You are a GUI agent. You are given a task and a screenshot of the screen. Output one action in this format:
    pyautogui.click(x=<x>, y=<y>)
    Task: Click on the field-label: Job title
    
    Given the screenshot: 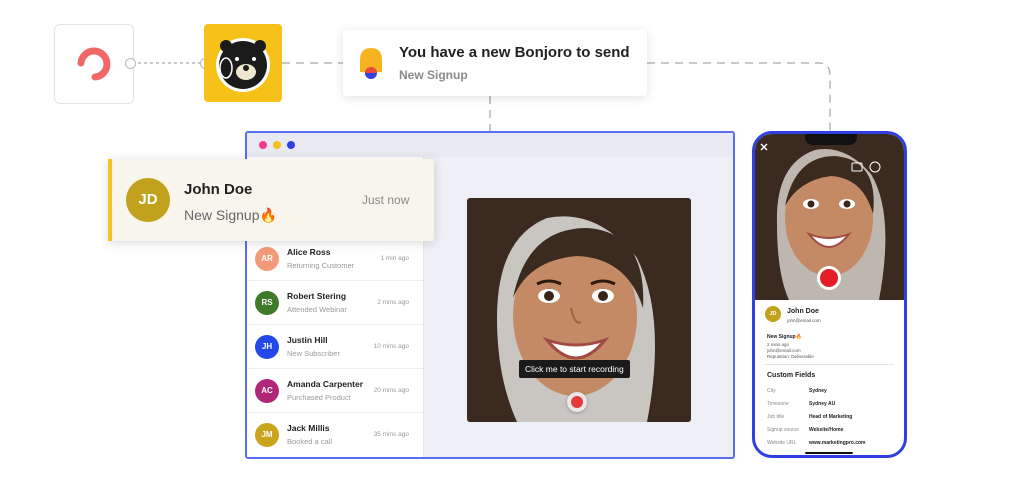 What is the action you would take?
    pyautogui.click(x=776, y=417)
    